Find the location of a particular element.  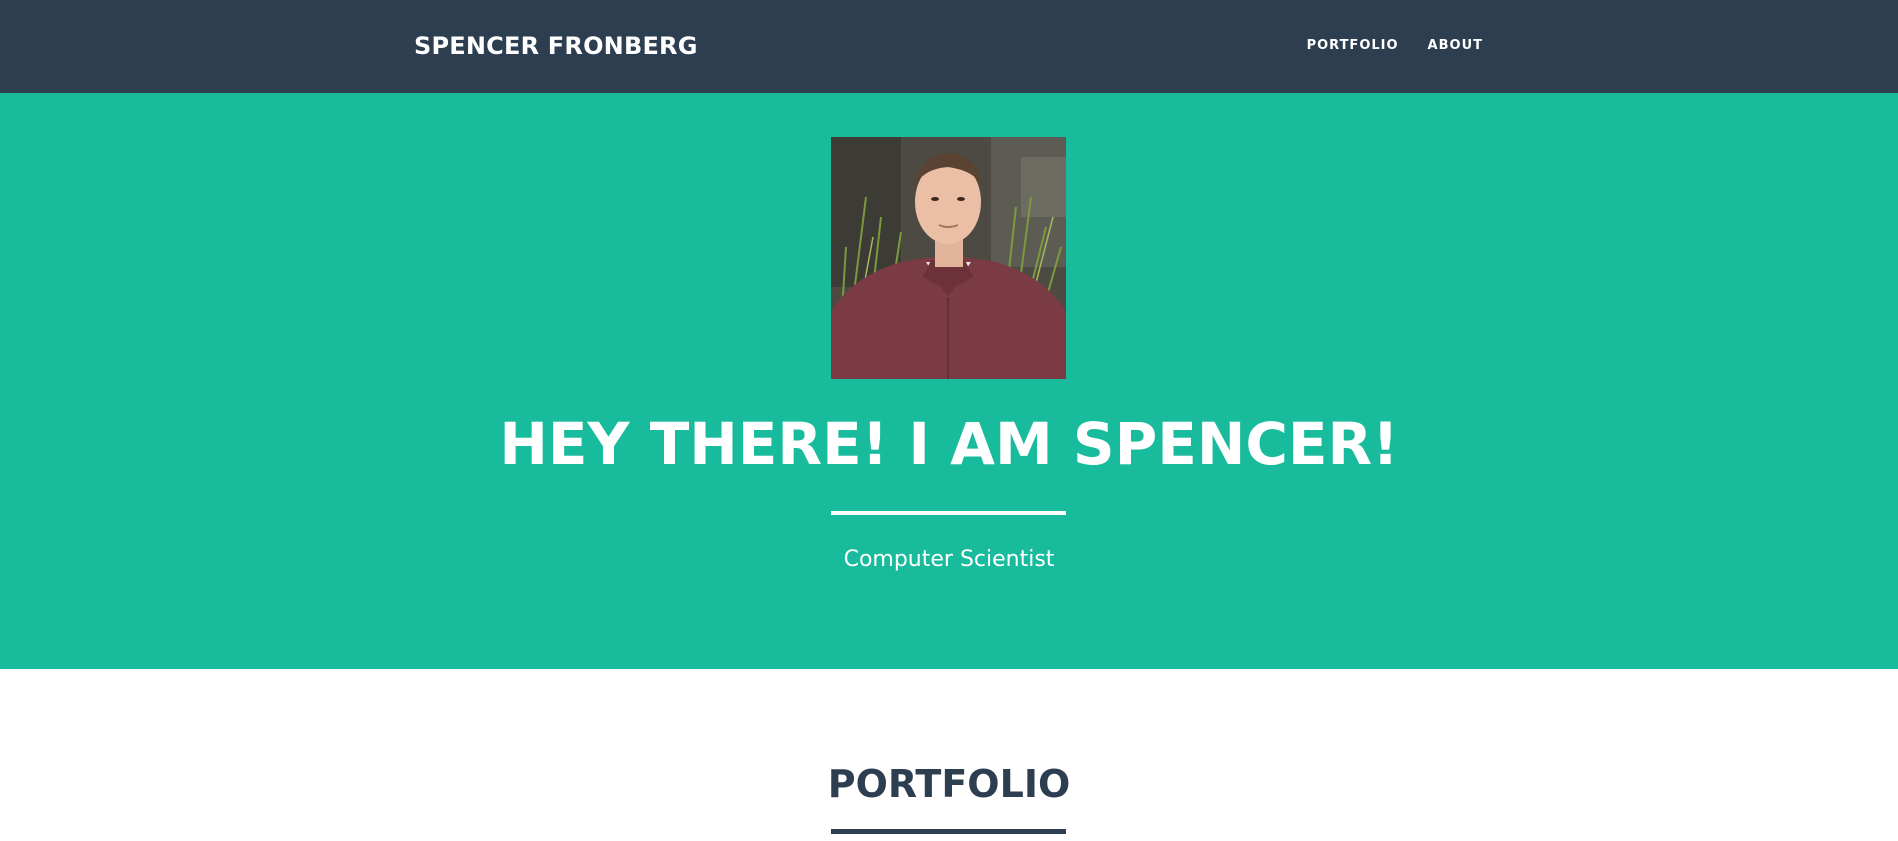

navbar: SPENCER FRONBERG PORTFOLIO ABOUT is located at coordinates (949, 46).